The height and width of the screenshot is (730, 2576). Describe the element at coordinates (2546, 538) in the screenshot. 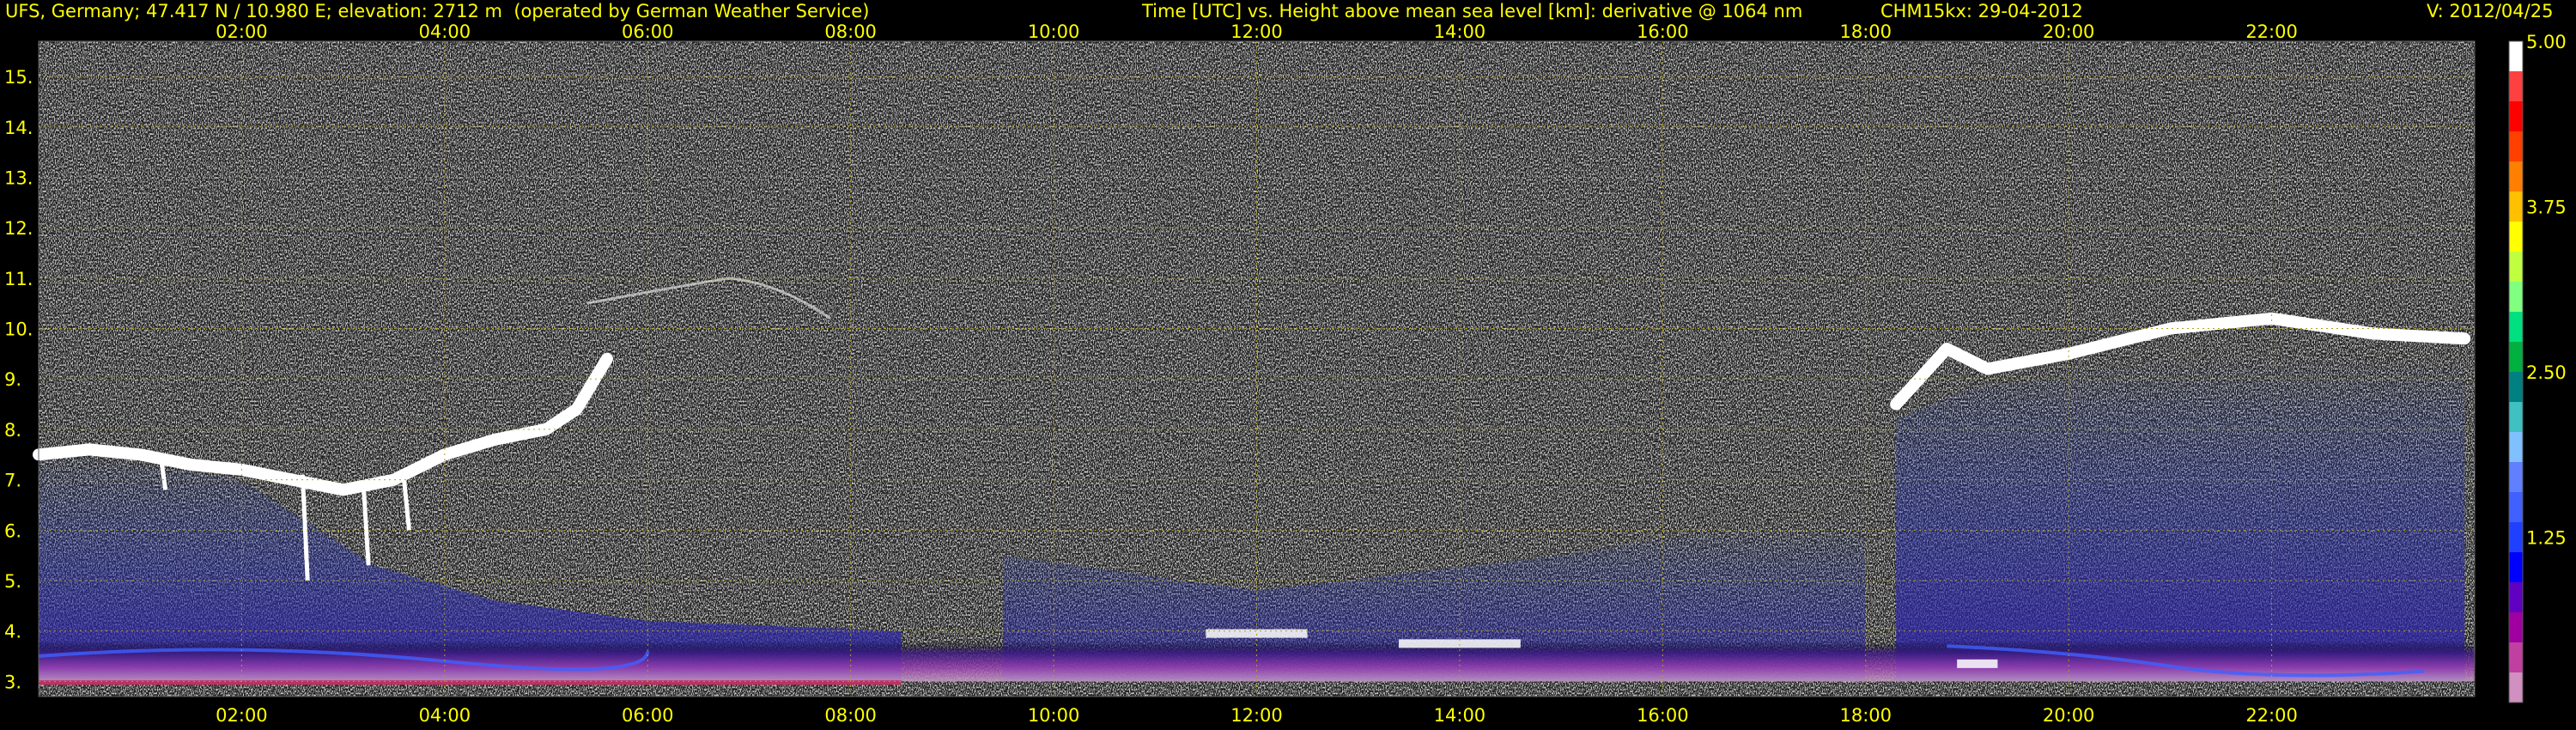

I see `colorbar-label: 1.25` at that location.